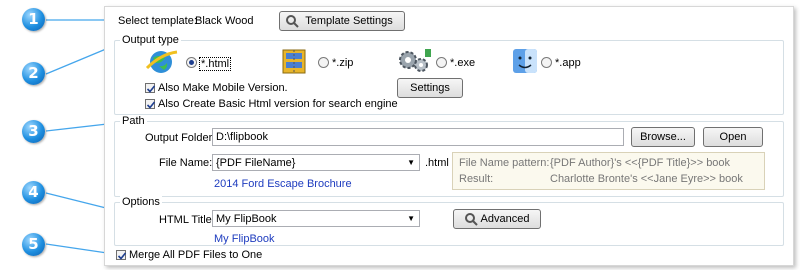  I want to click on template-settings-label: Template Settings, so click(349, 21).